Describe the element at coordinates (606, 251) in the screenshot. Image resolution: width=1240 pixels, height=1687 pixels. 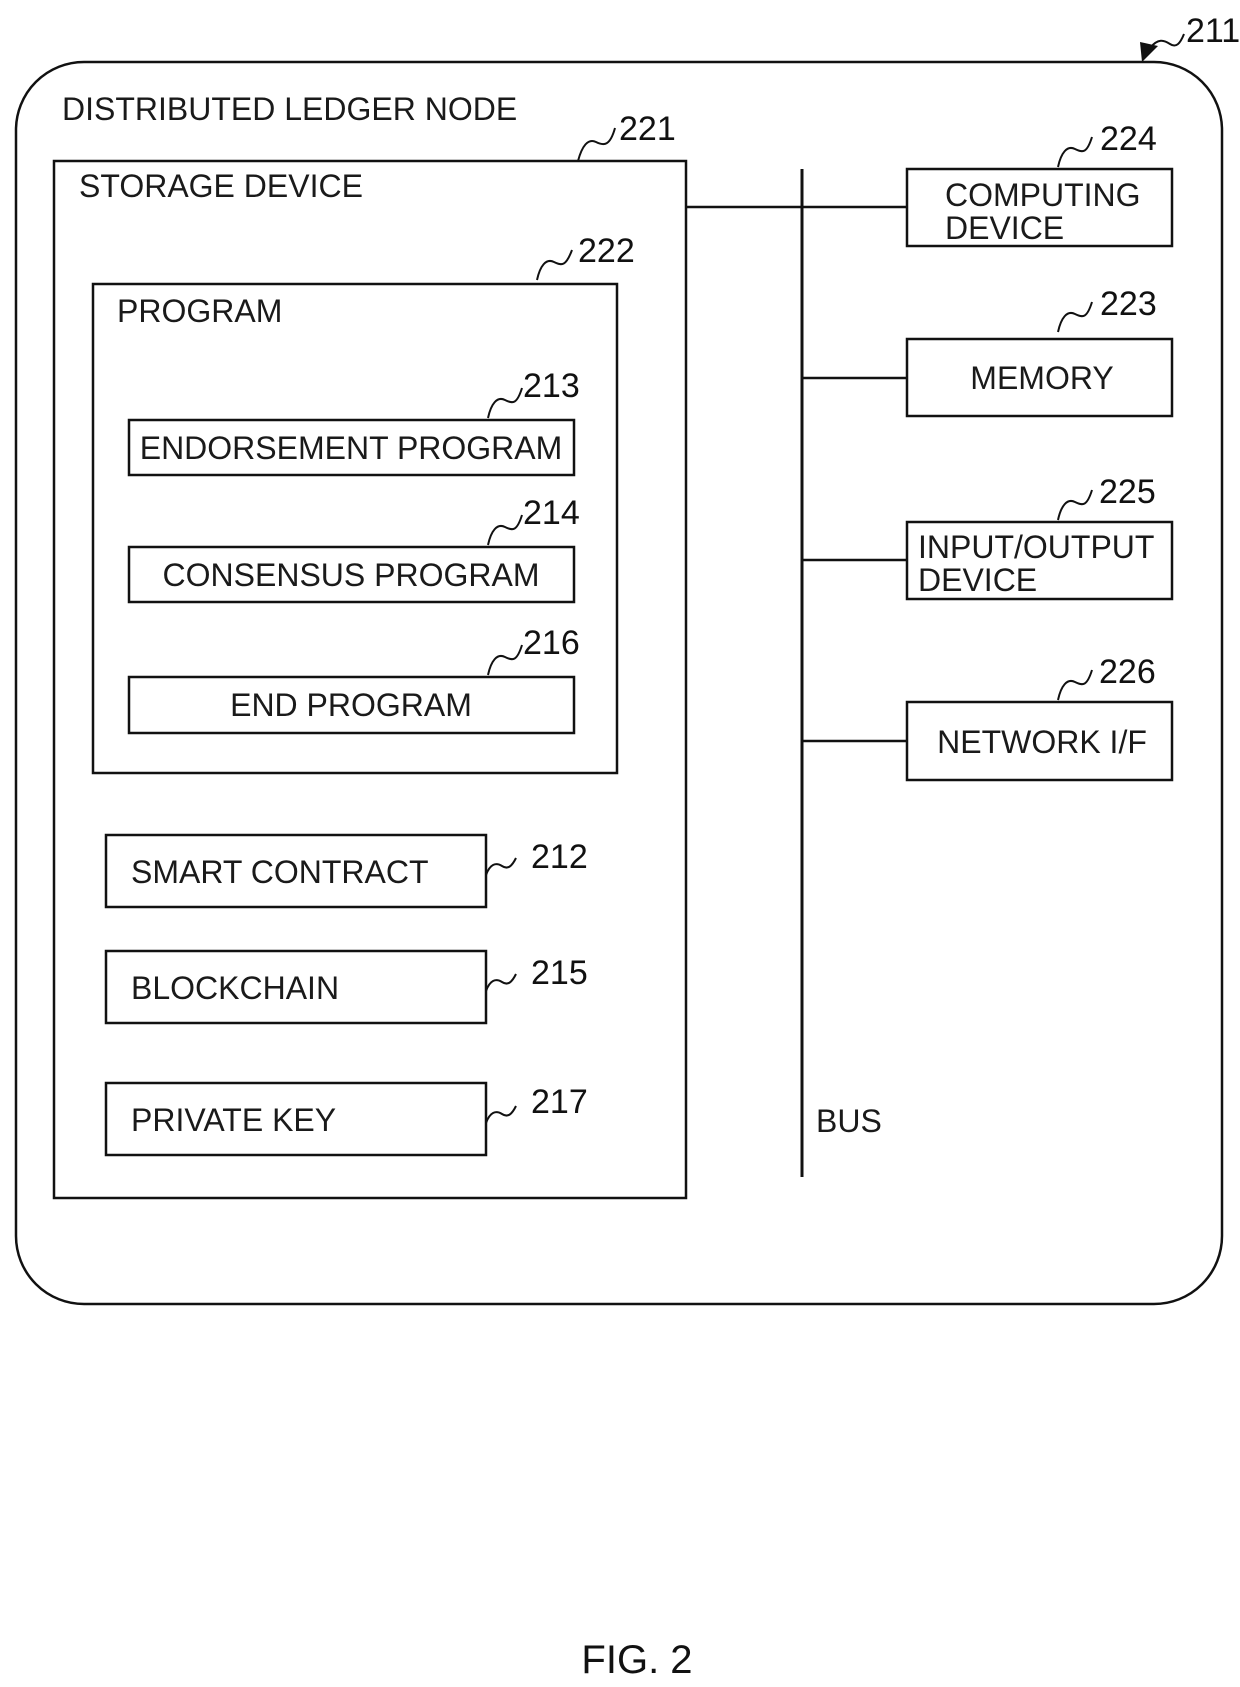
I see `program-ref: 222` at that location.